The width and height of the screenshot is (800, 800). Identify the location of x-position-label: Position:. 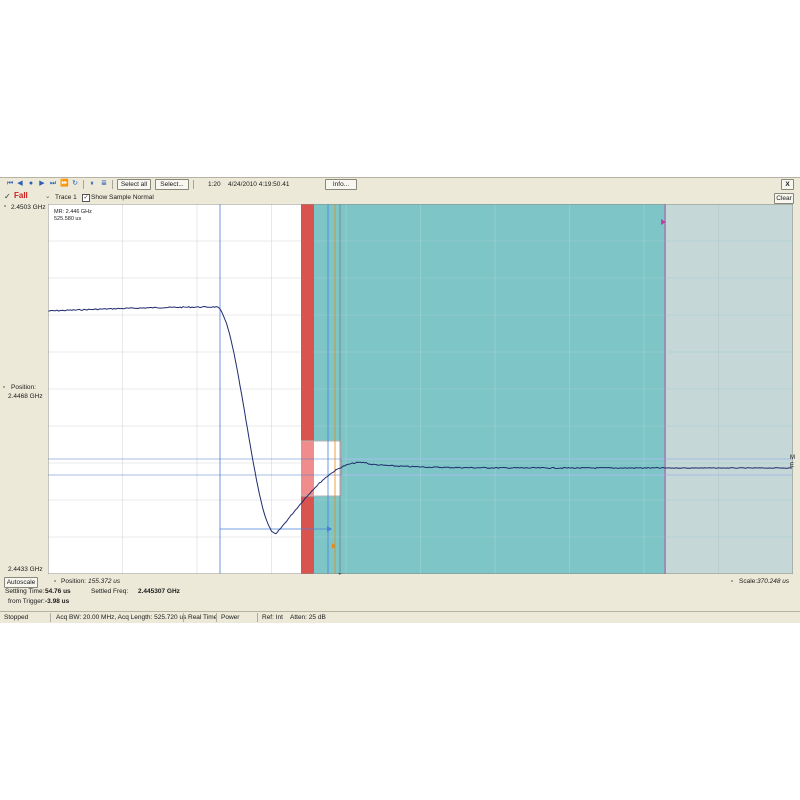
(73, 581).